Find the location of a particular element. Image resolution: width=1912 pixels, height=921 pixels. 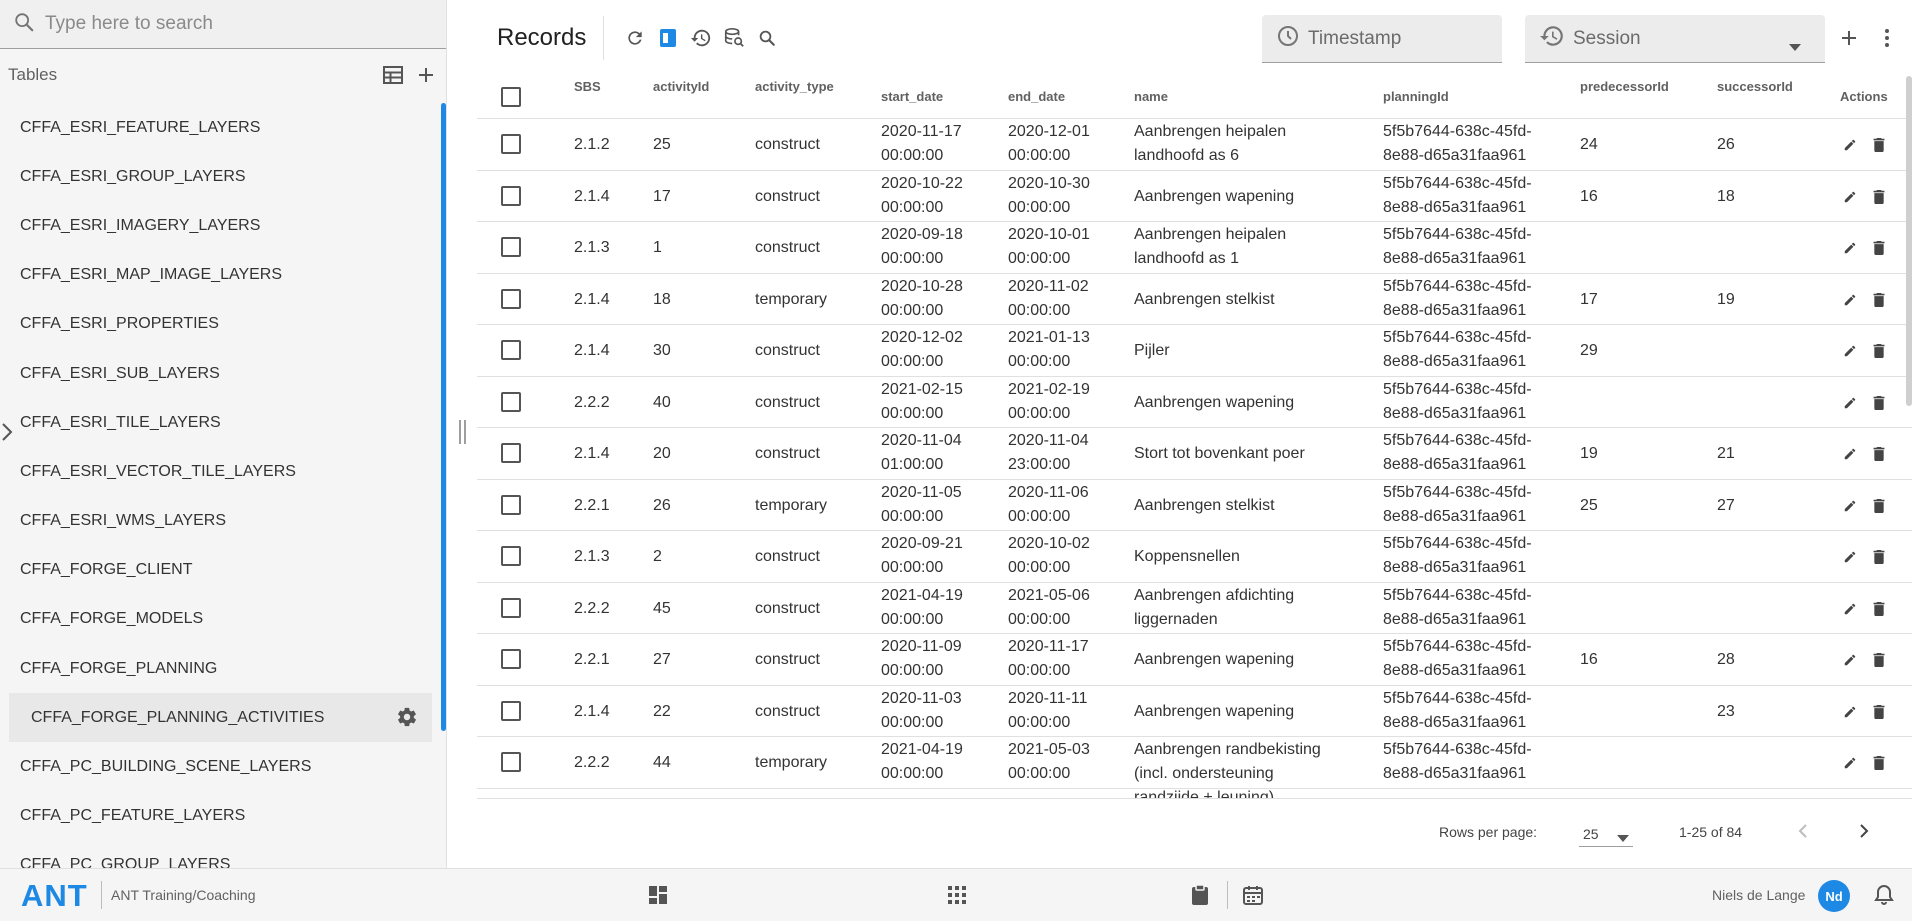

history-icon is located at coordinates (701, 38).